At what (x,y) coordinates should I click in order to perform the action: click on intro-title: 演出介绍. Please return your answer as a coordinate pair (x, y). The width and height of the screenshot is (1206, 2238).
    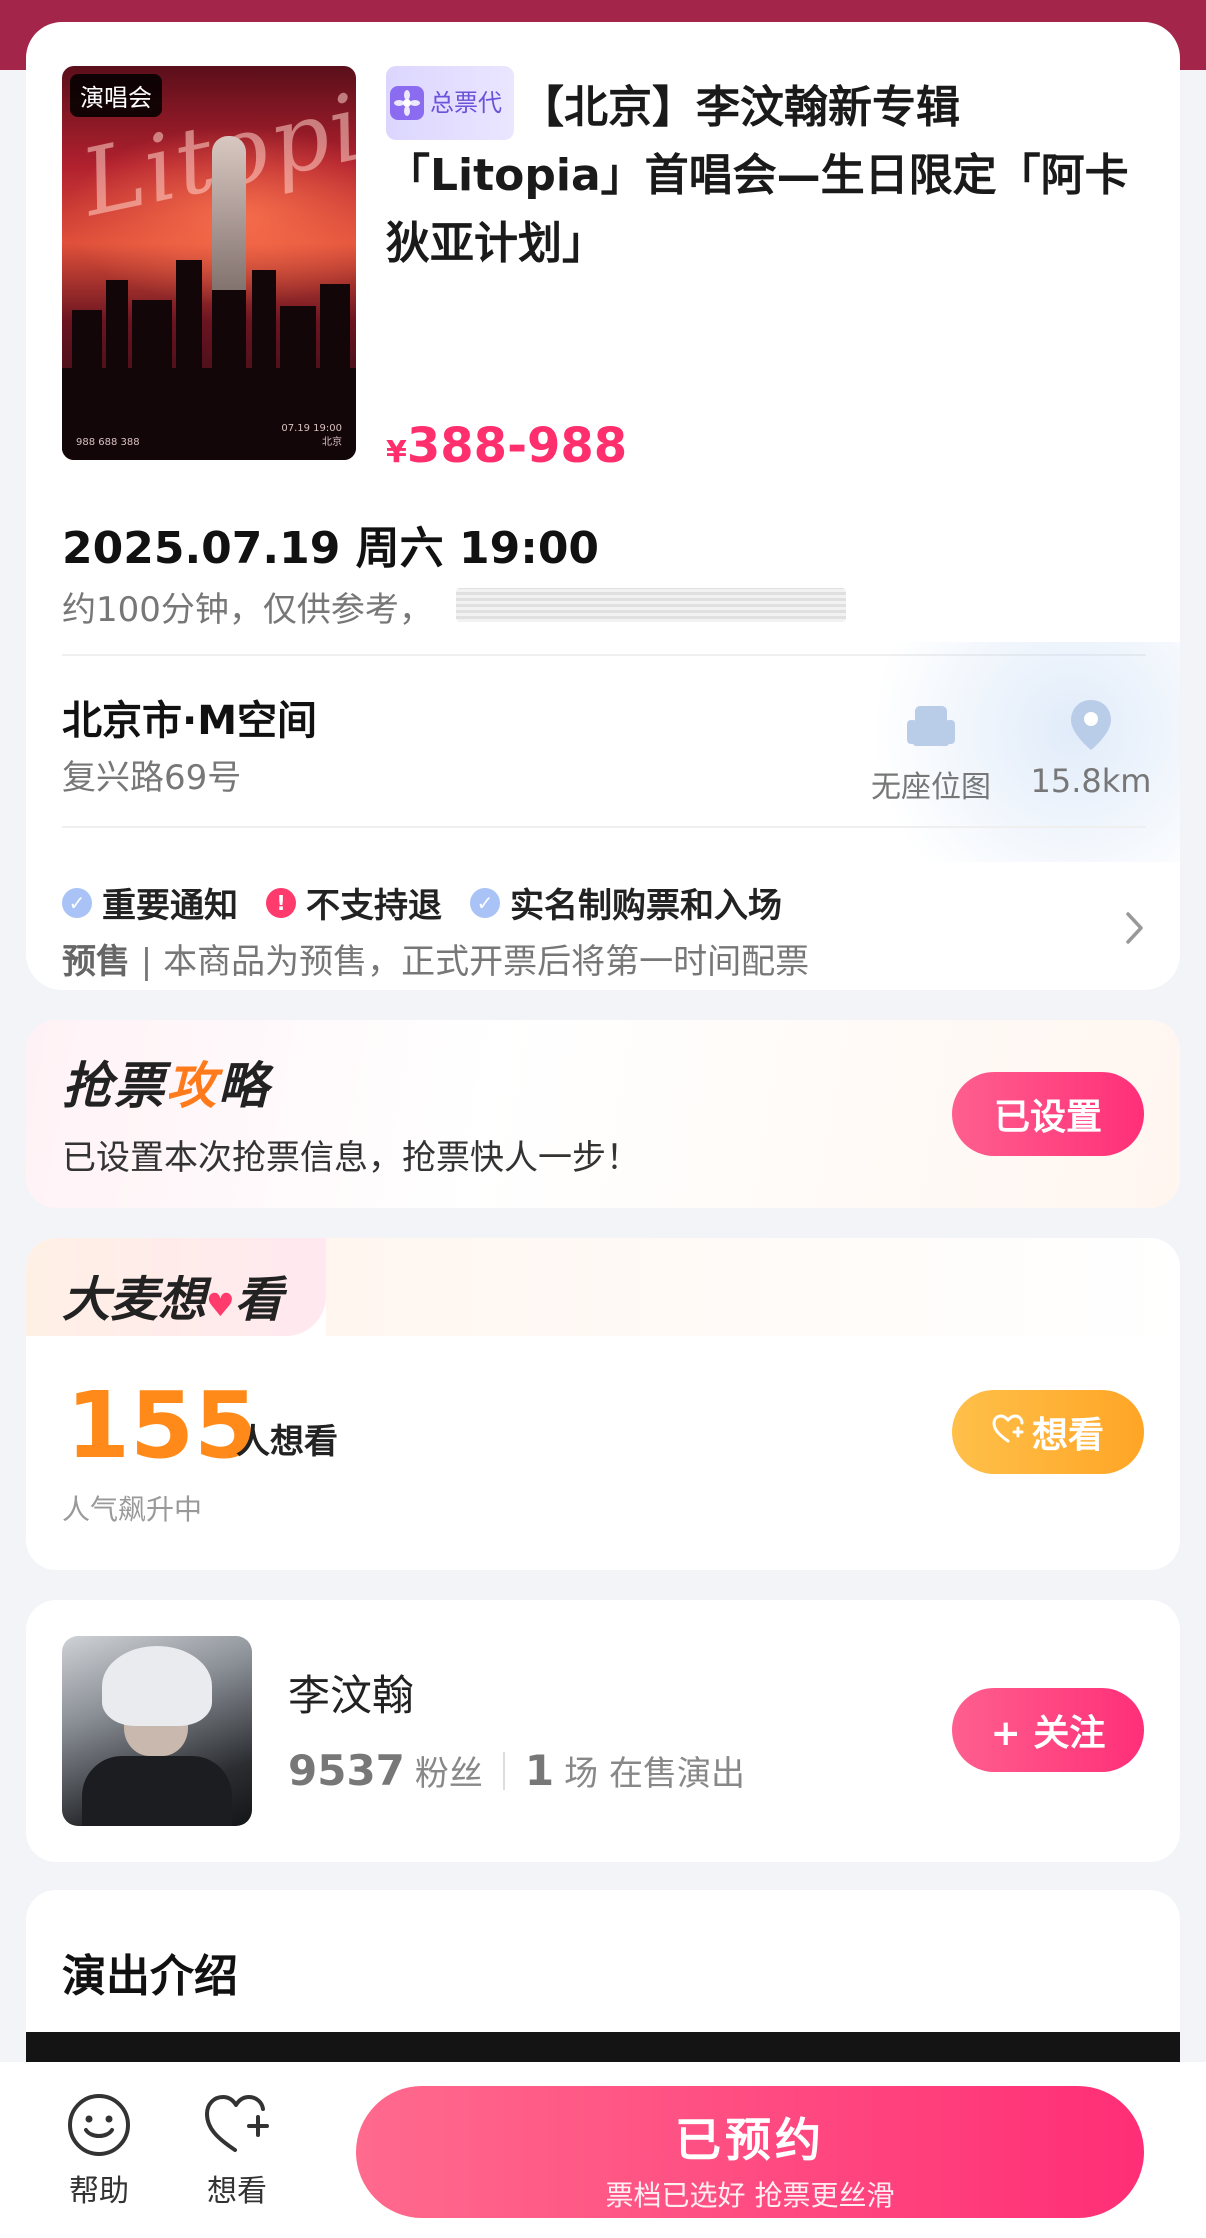
    Looking at the image, I should click on (150, 1976).